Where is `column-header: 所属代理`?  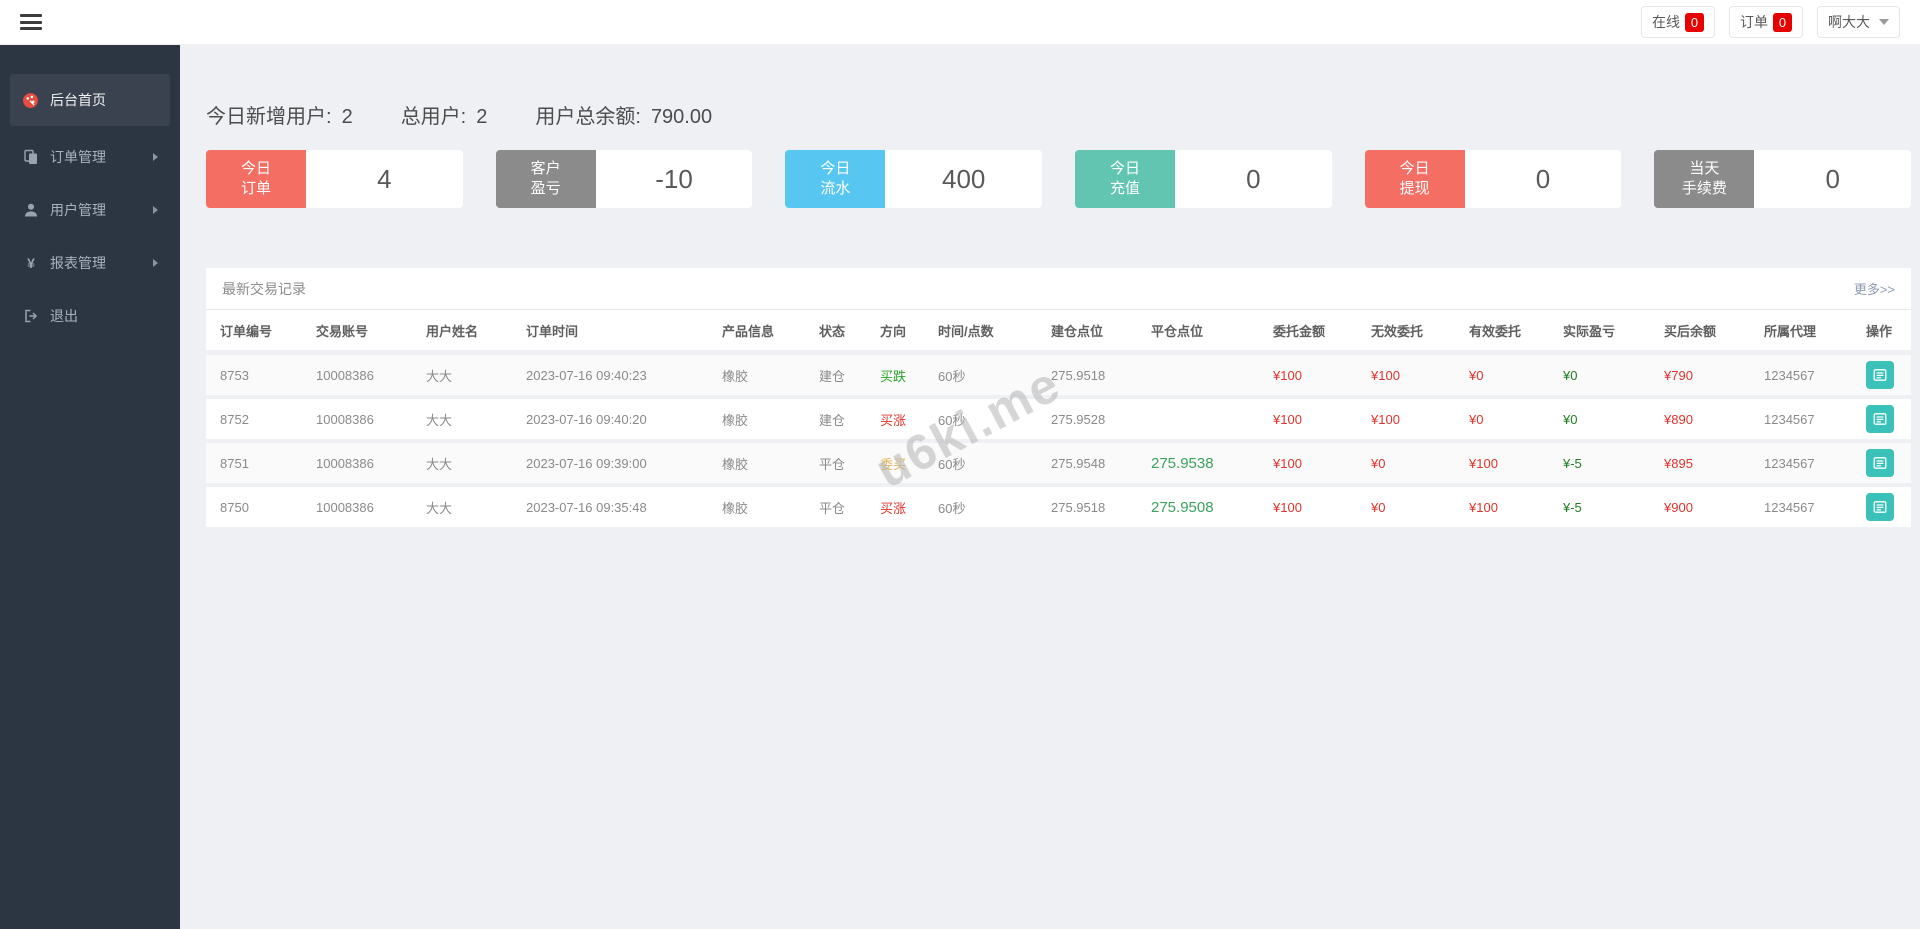 column-header: 所属代理 is located at coordinates (1790, 331).